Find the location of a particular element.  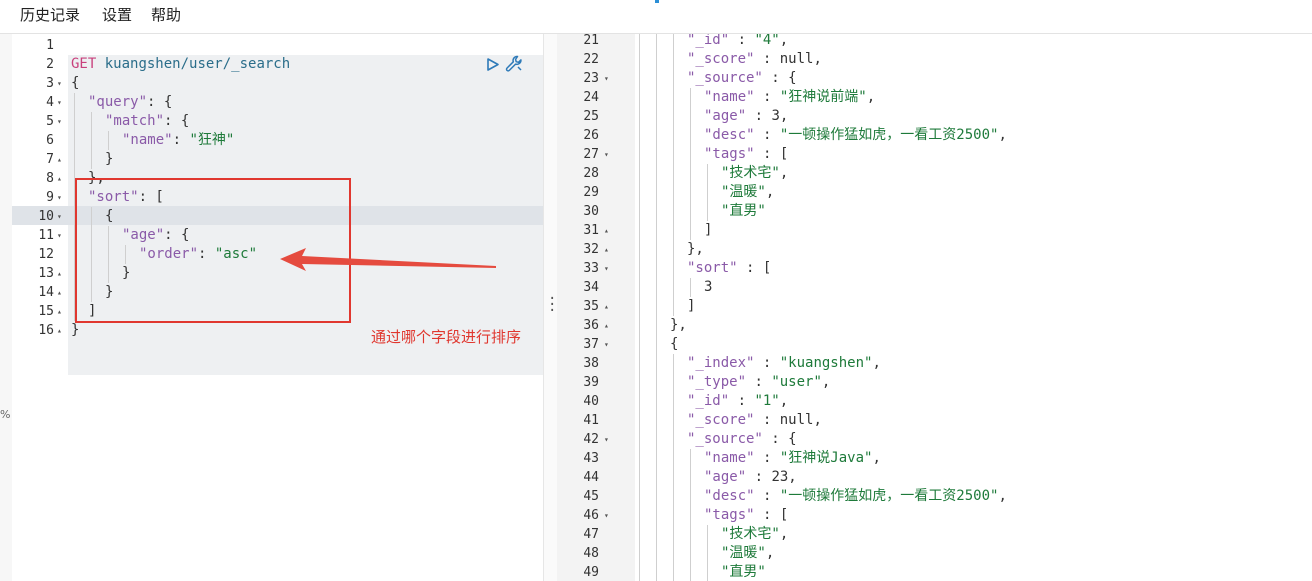

wrench-icon is located at coordinates (514, 64).